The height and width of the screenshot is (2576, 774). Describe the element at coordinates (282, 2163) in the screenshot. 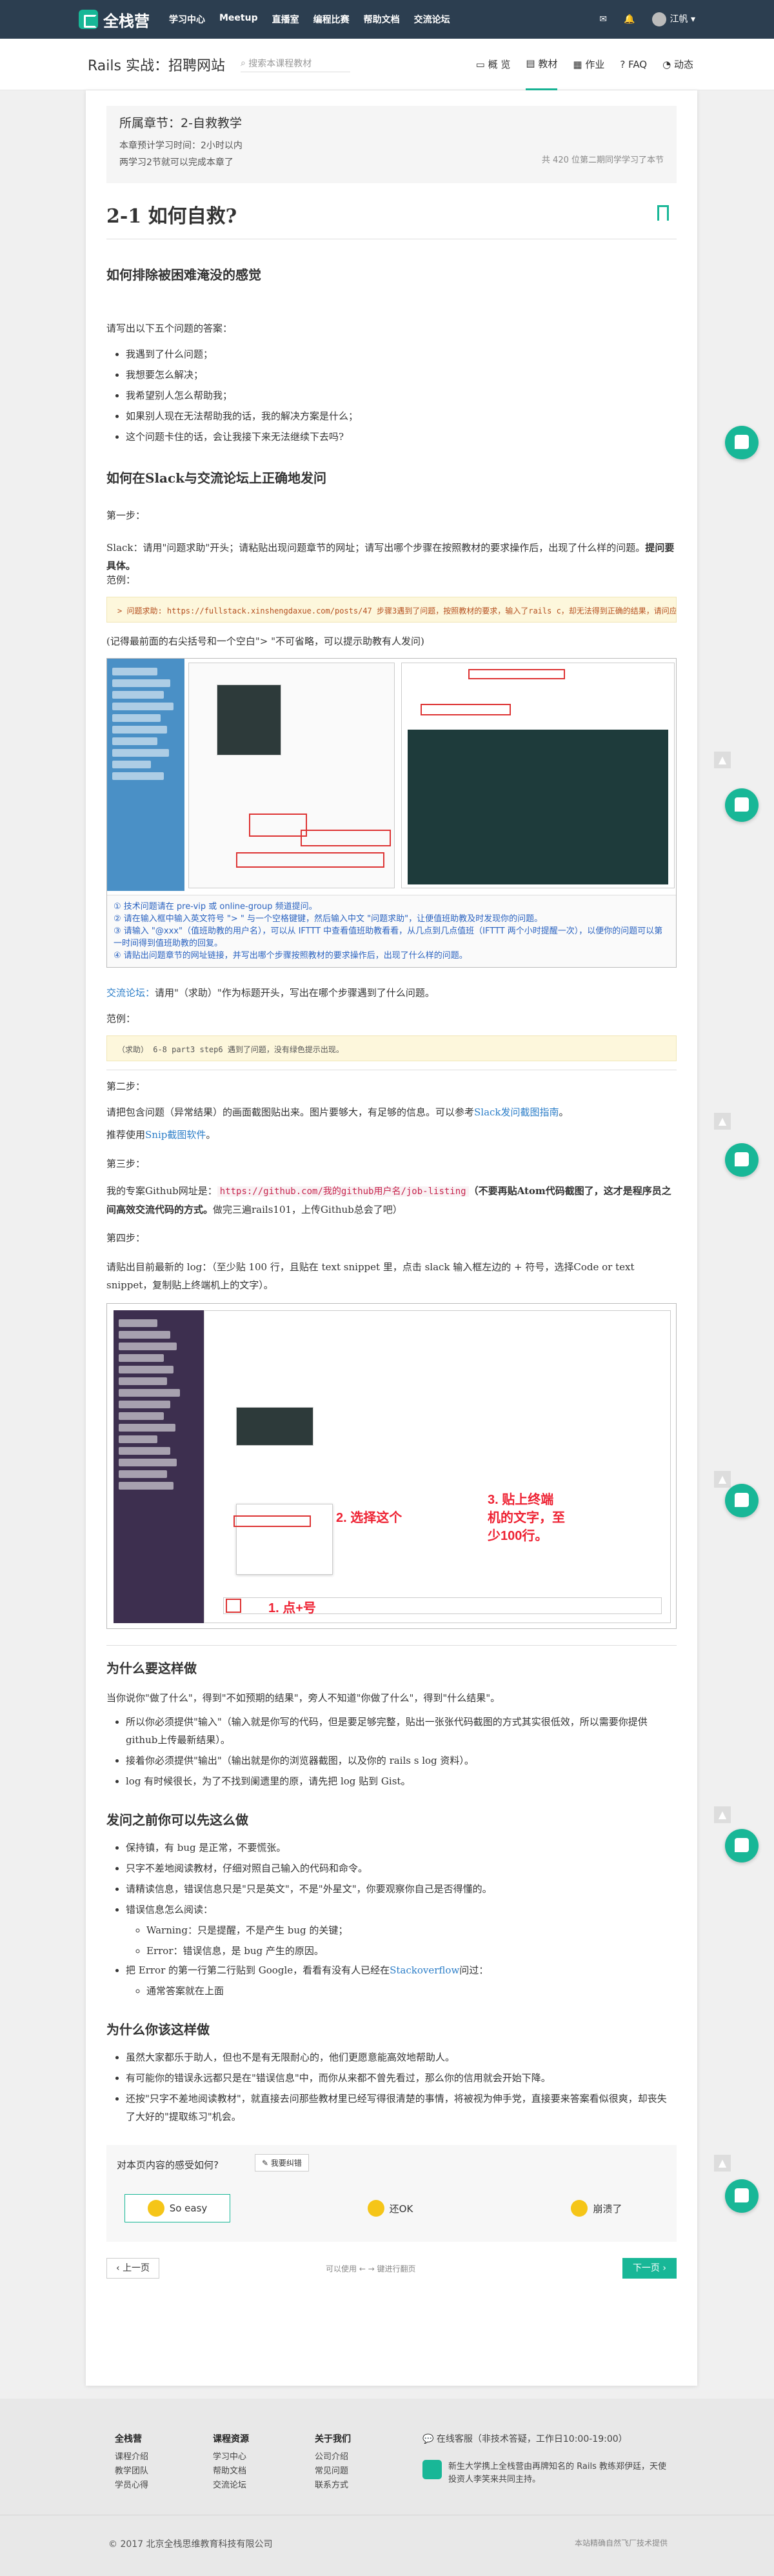

I see `report-error-button: ✎ 我要纠错` at that location.